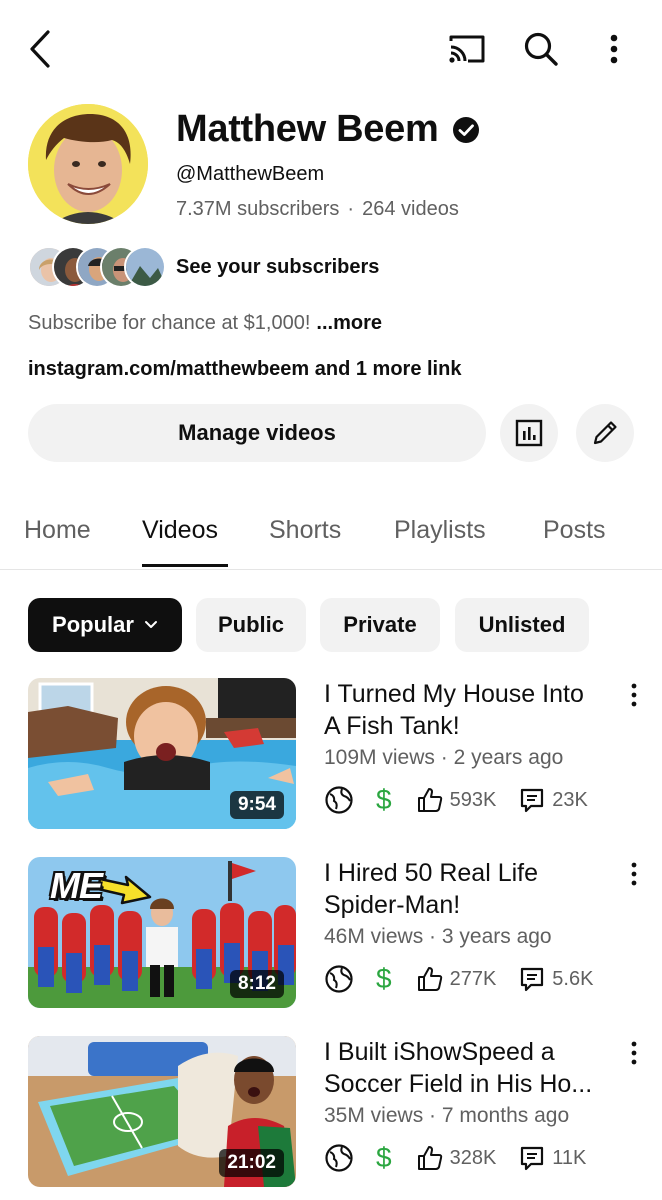 The image size is (662, 1200). I want to click on video-title-line: I Hired 50 Real Life, so click(431, 873).